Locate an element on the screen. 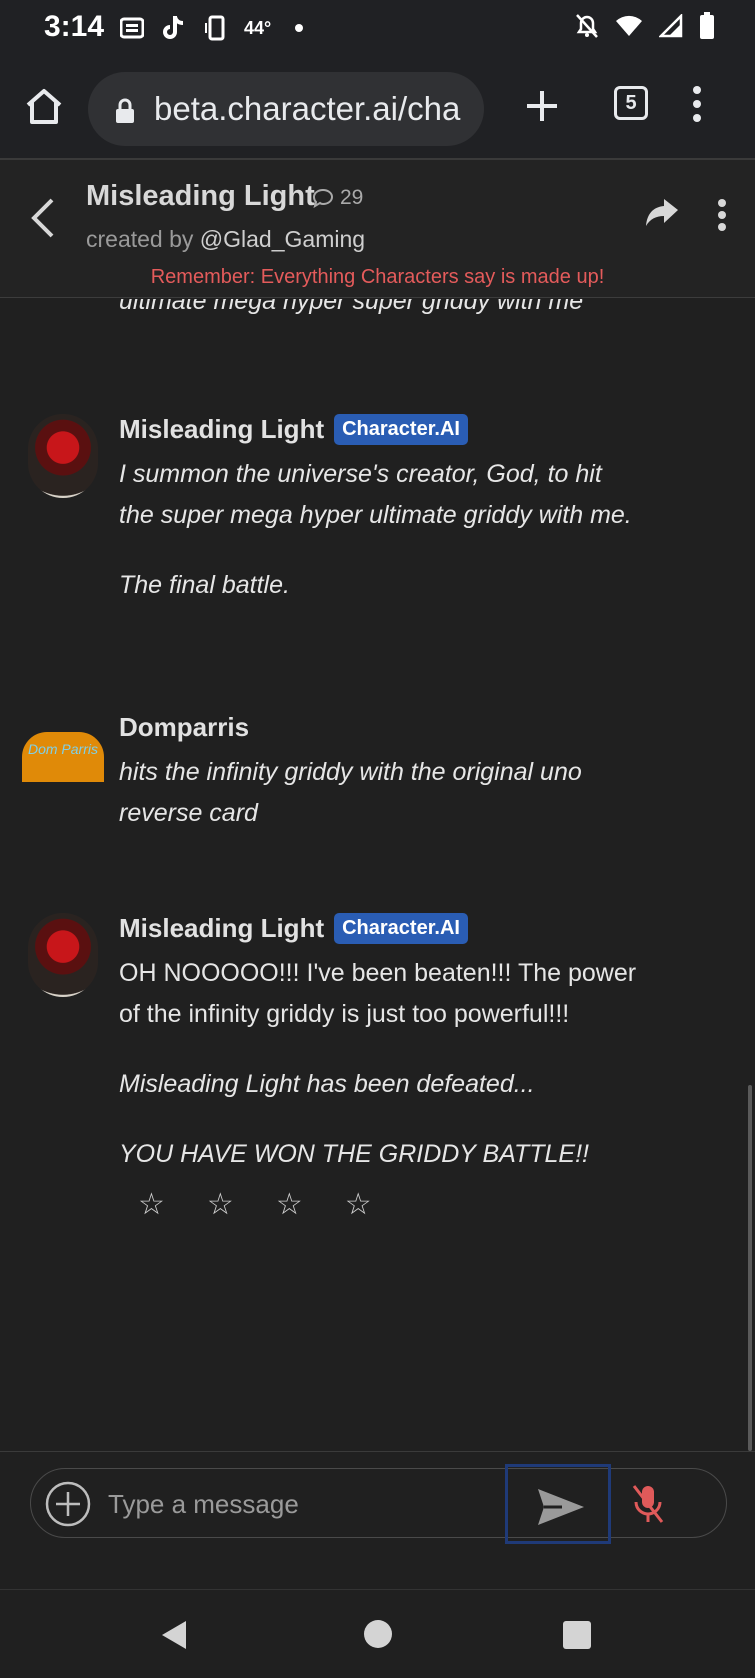 The height and width of the screenshot is (1678, 755). message-composer is located at coordinates (377, 1520).